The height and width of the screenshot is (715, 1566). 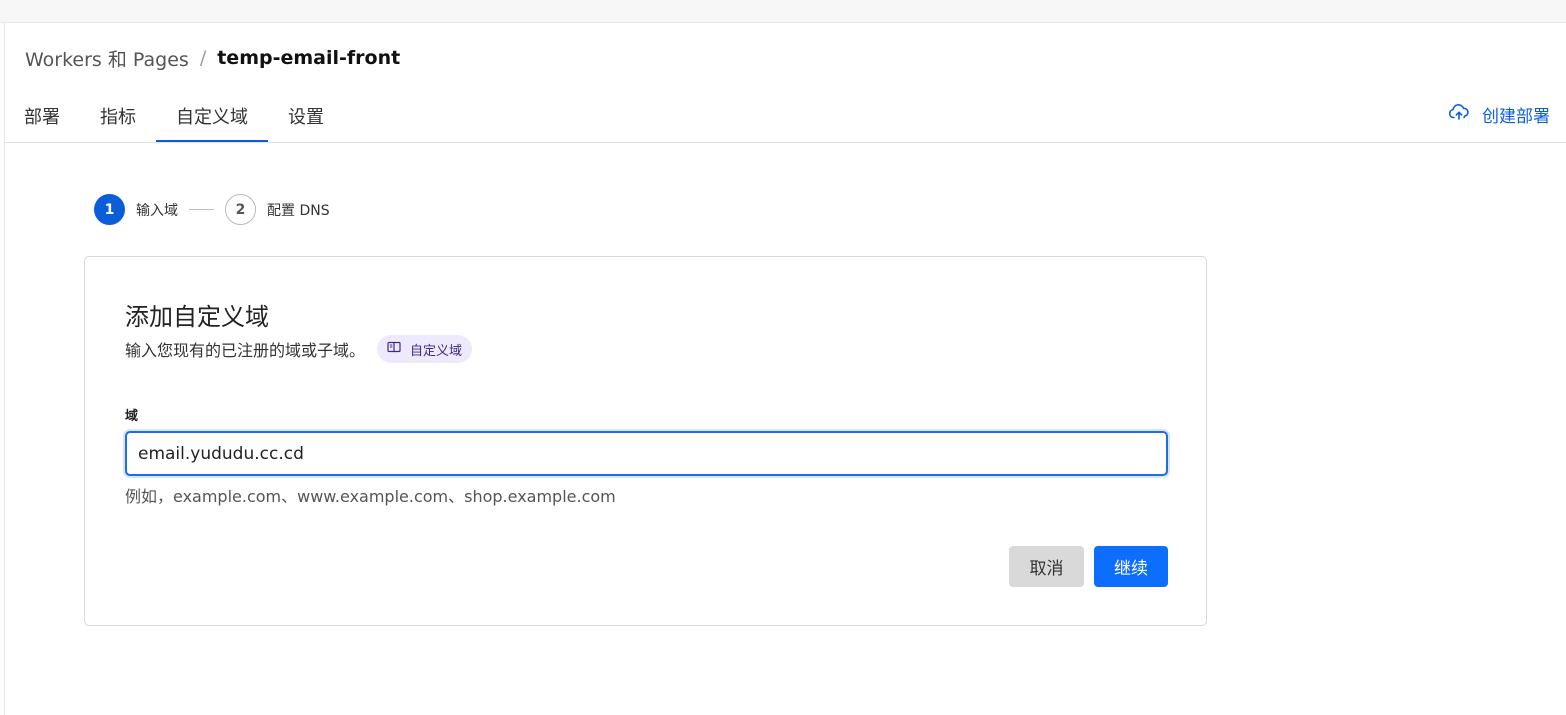 I want to click on step-2-label: 配置 DNS, so click(x=298, y=210).